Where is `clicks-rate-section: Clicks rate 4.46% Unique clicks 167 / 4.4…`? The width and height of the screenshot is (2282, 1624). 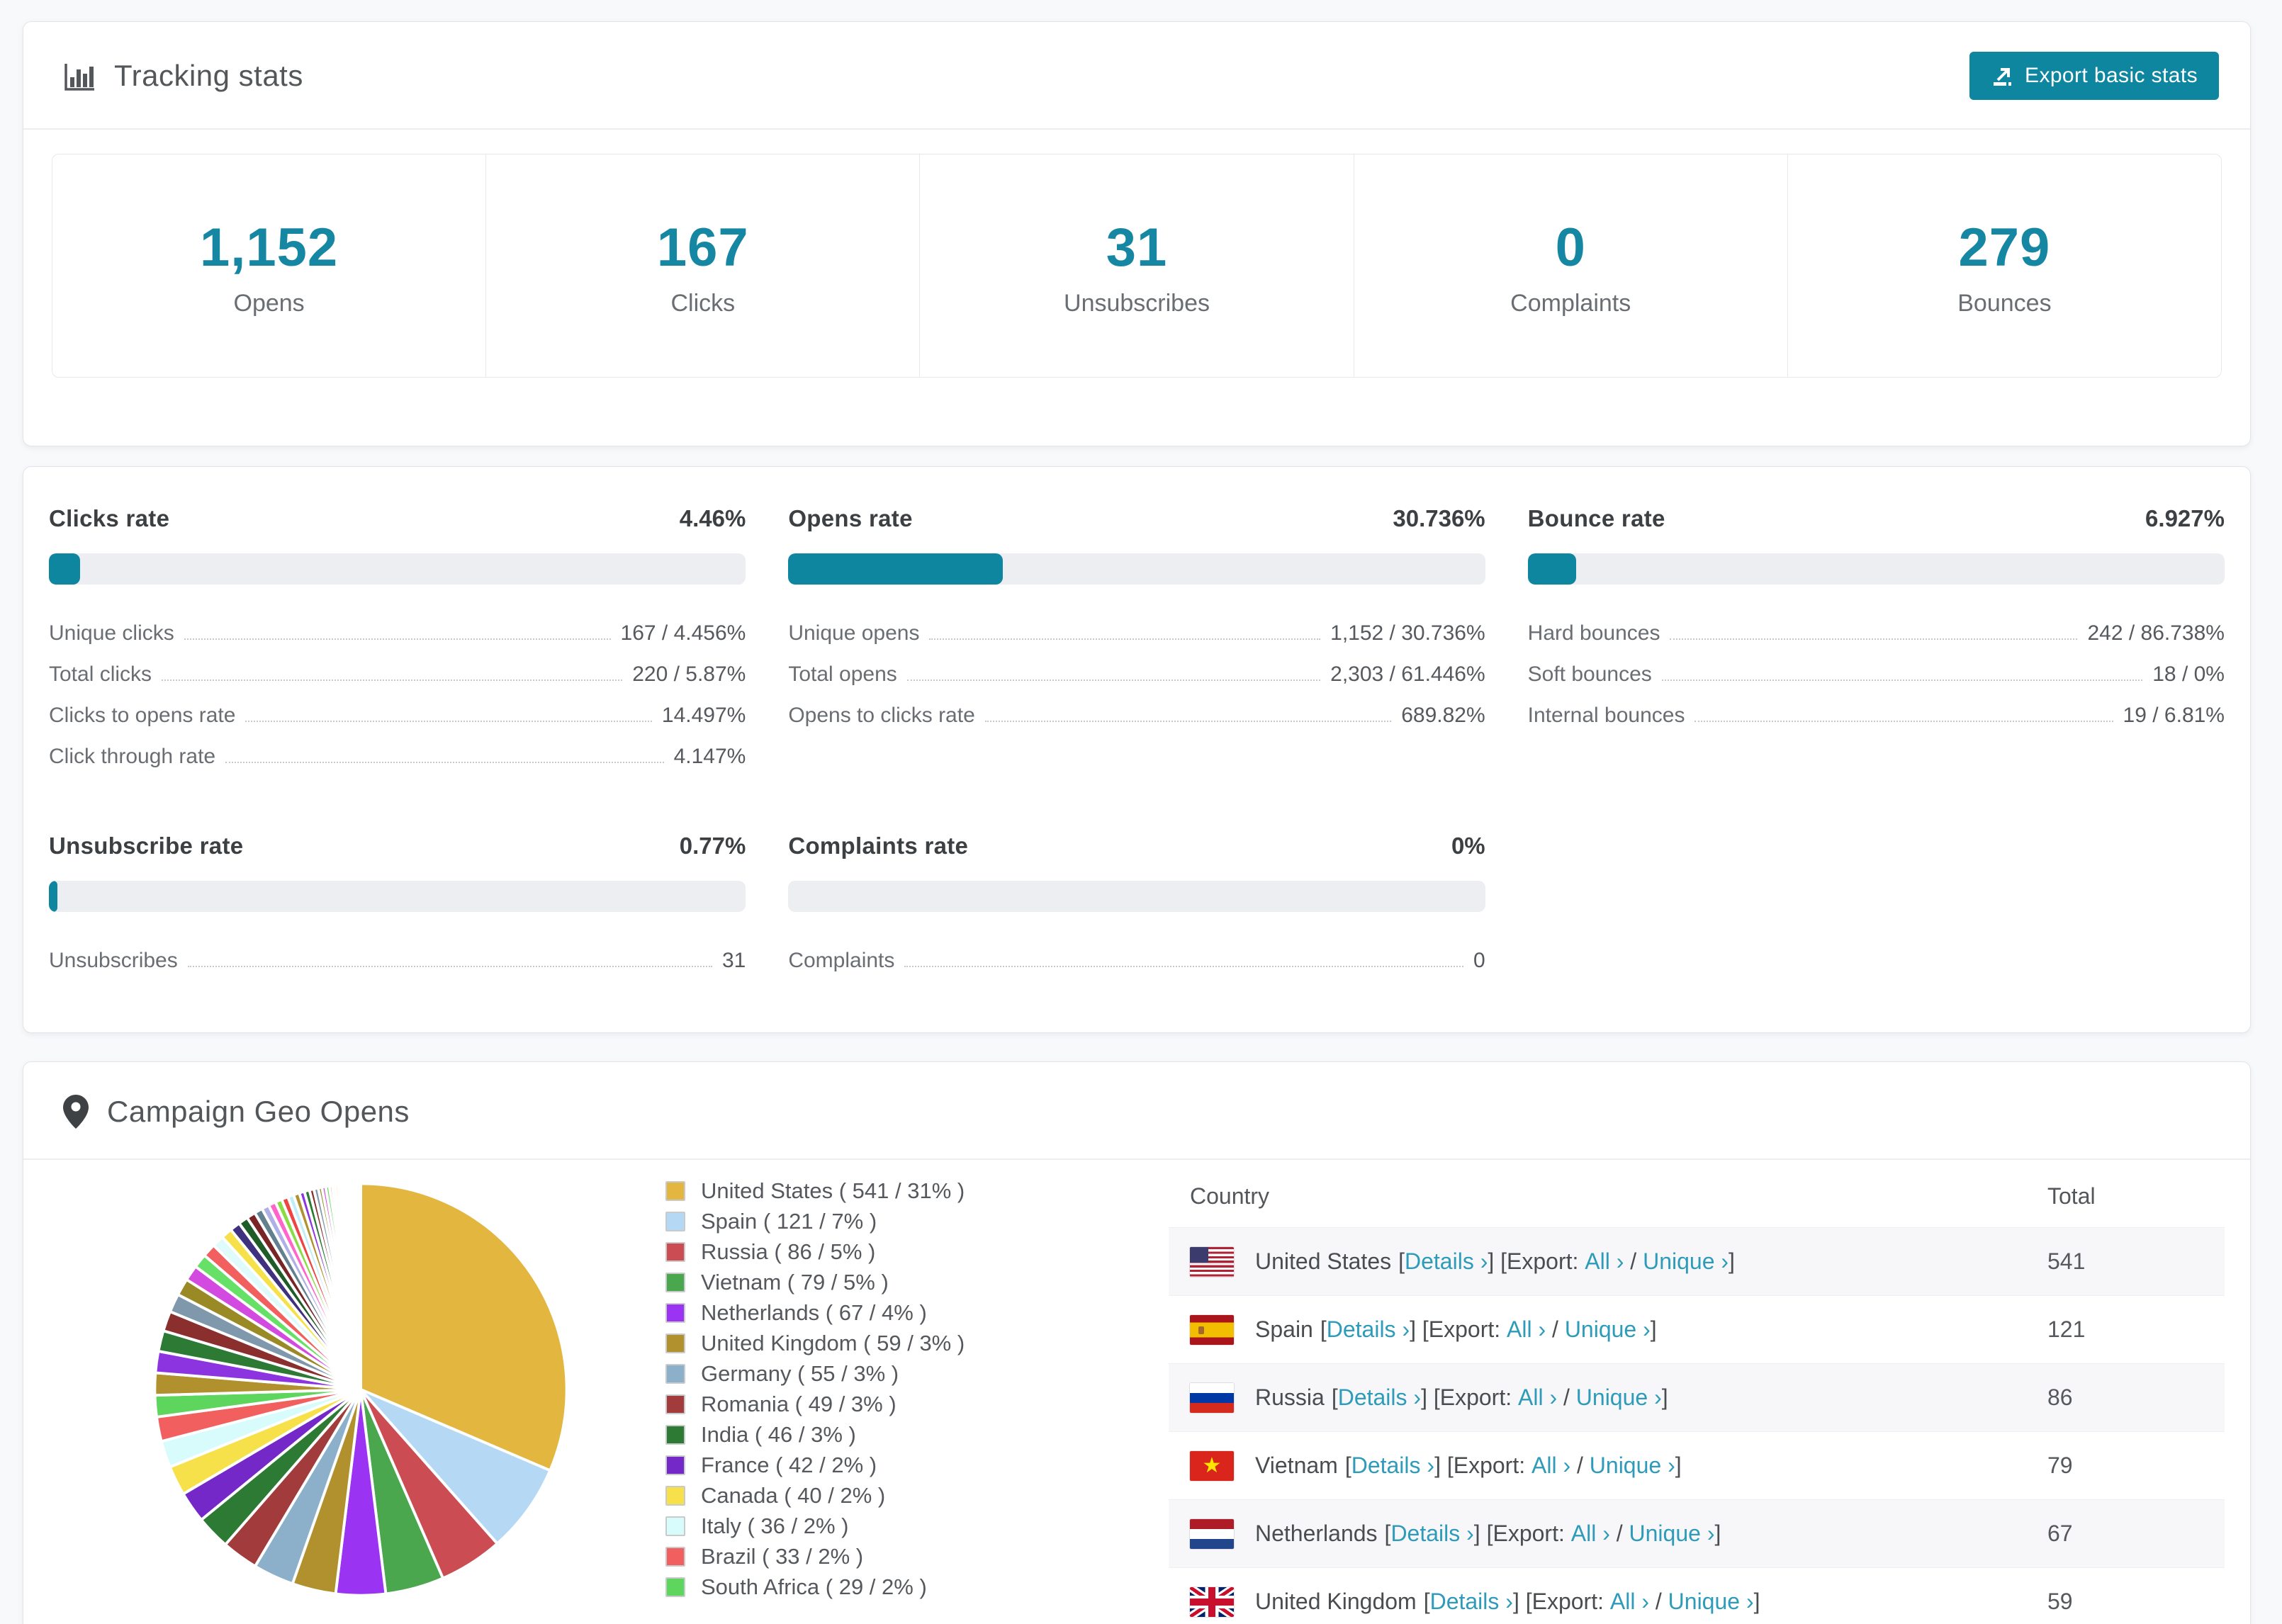
clicks-rate-section: Clicks rate 4.46% Unique clicks 167 / 4.4… is located at coordinates (397, 639).